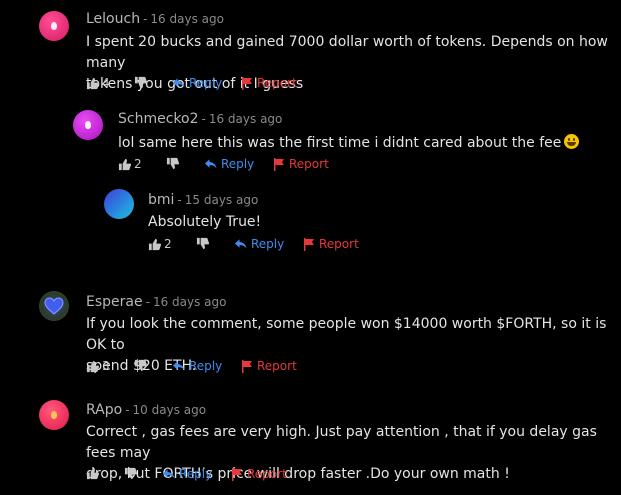 The image size is (621, 495). I want to click on author-name: Schmecko2, so click(158, 119).